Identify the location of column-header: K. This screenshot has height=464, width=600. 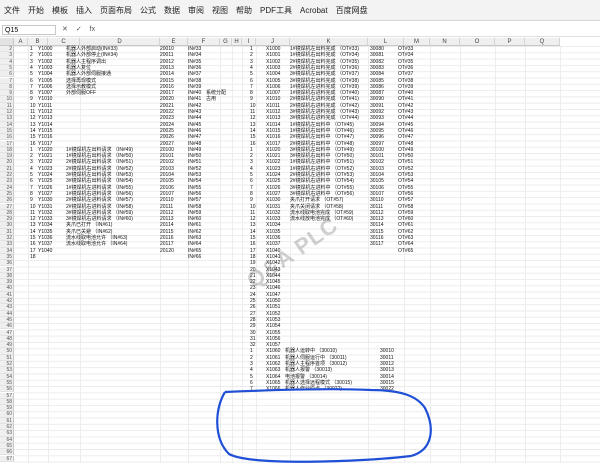
(329, 42).